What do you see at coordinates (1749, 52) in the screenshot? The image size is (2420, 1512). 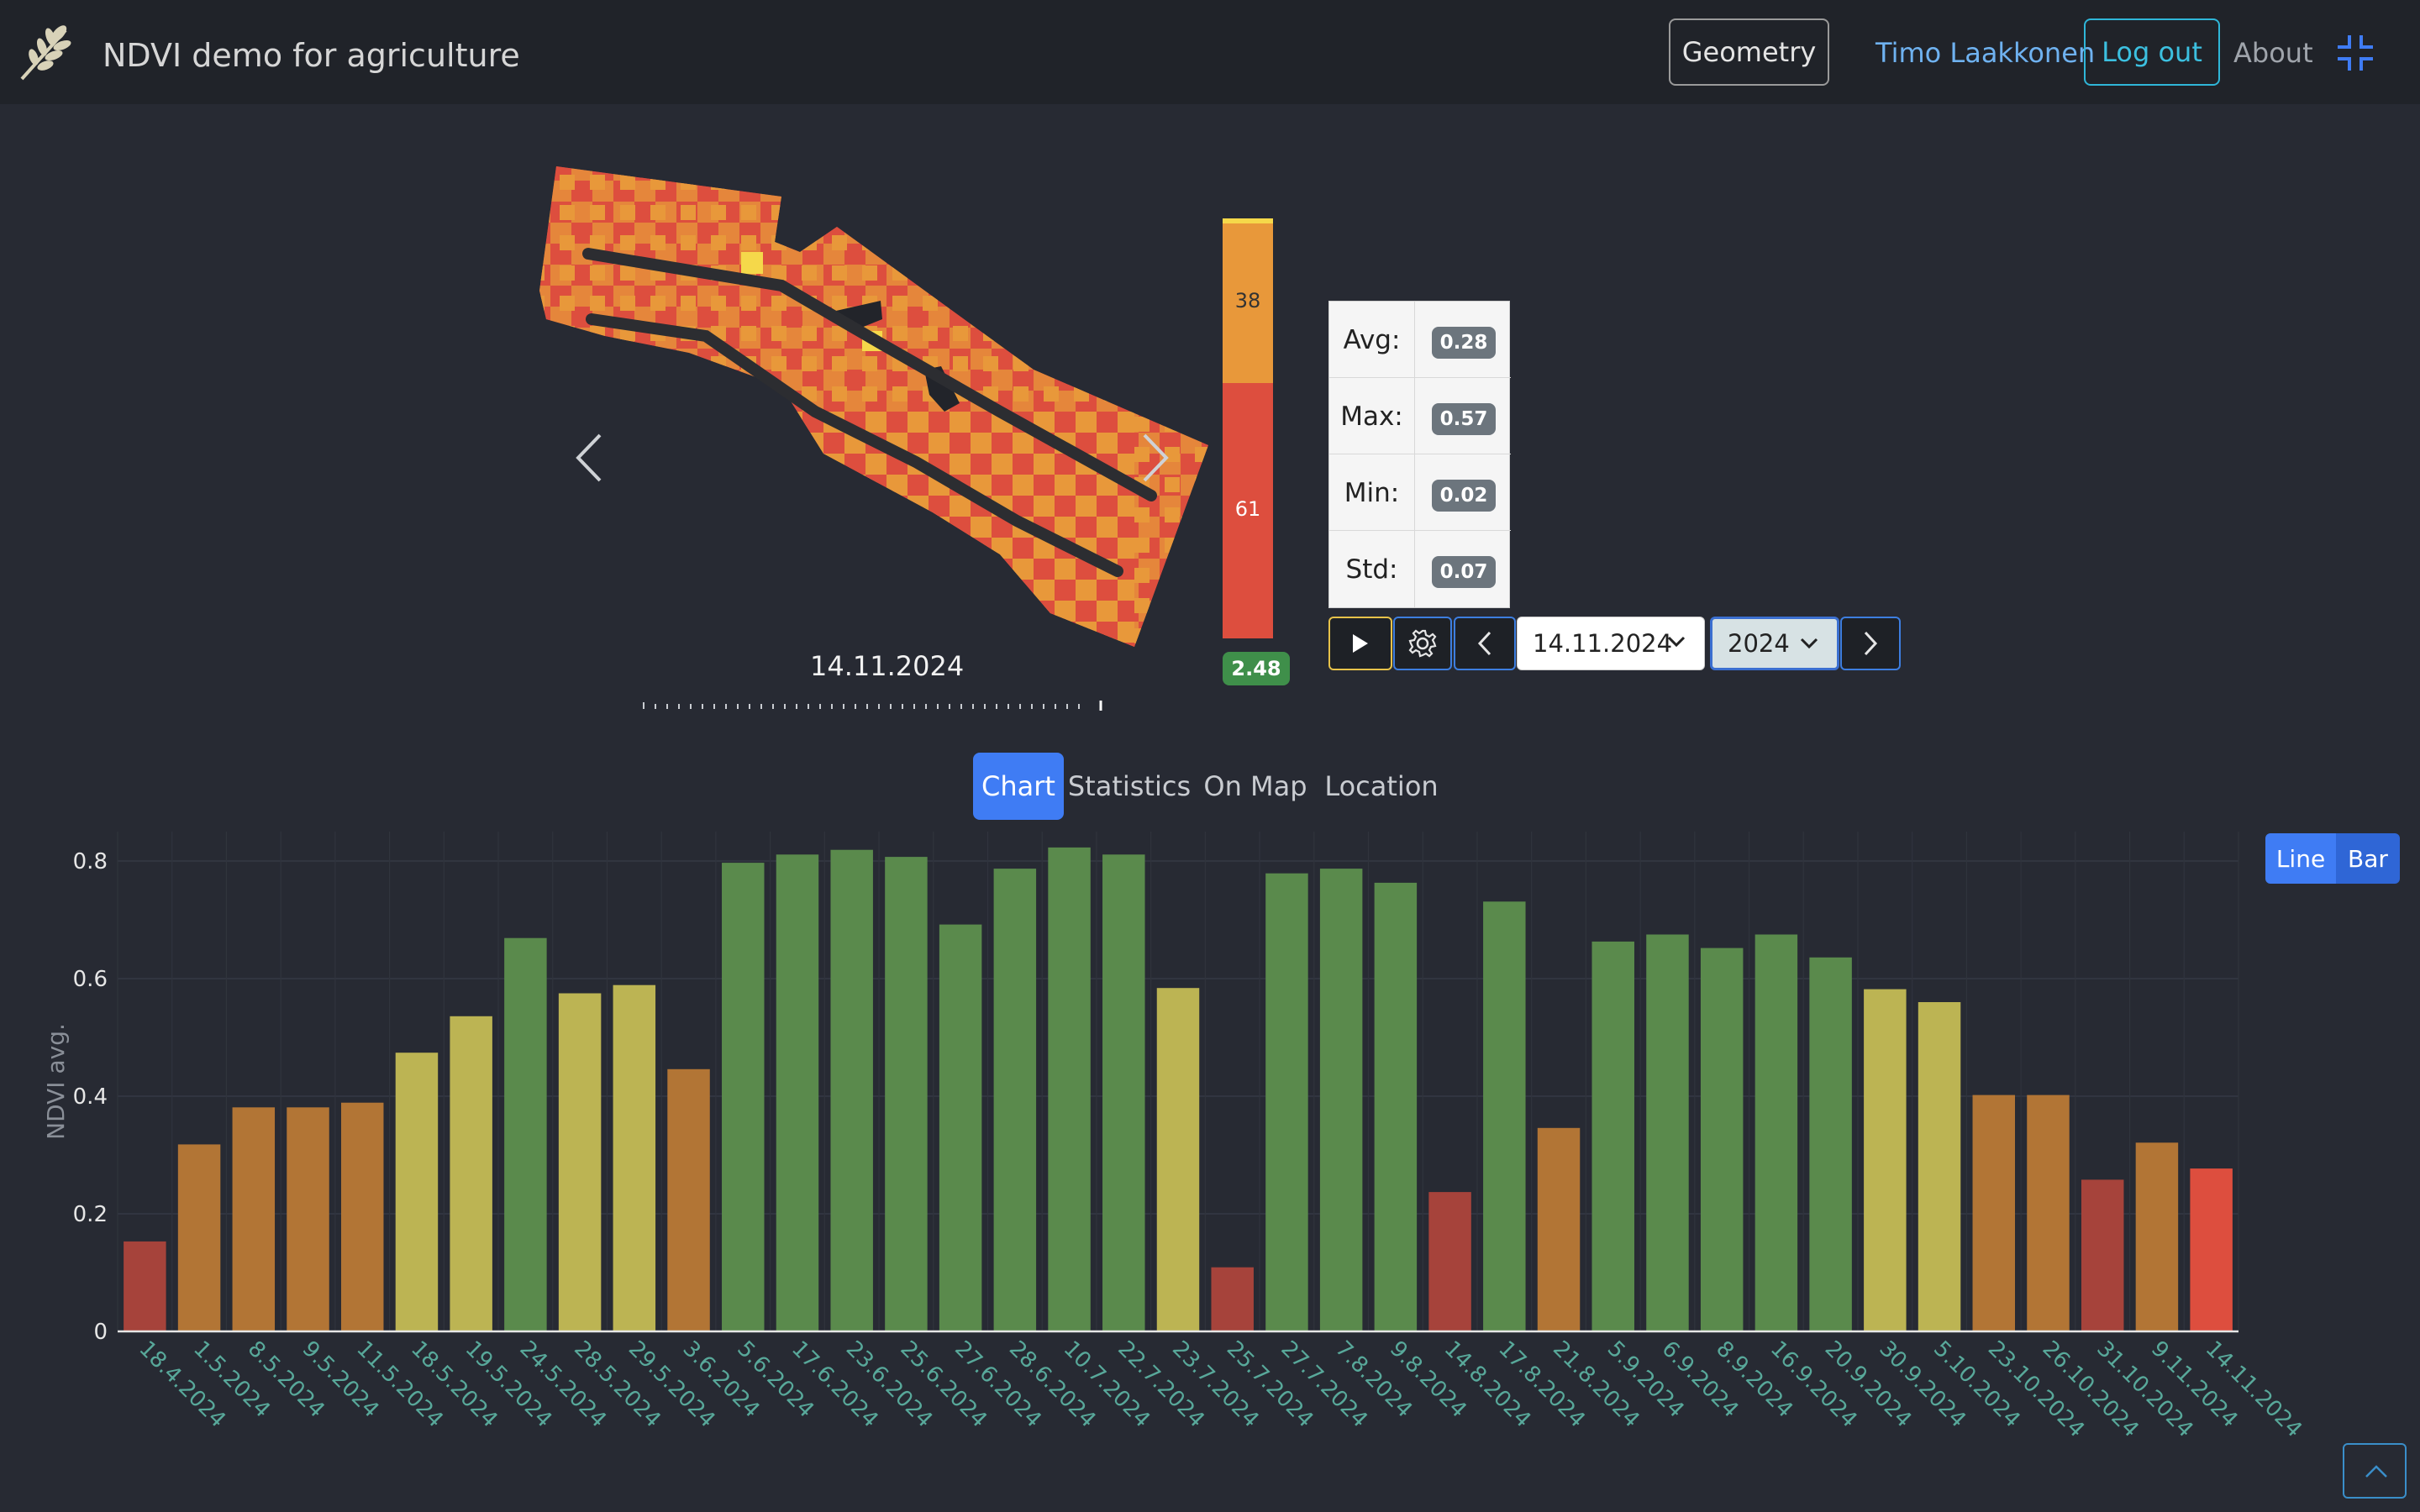 I see `geometry-button: Geometry` at bounding box center [1749, 52].